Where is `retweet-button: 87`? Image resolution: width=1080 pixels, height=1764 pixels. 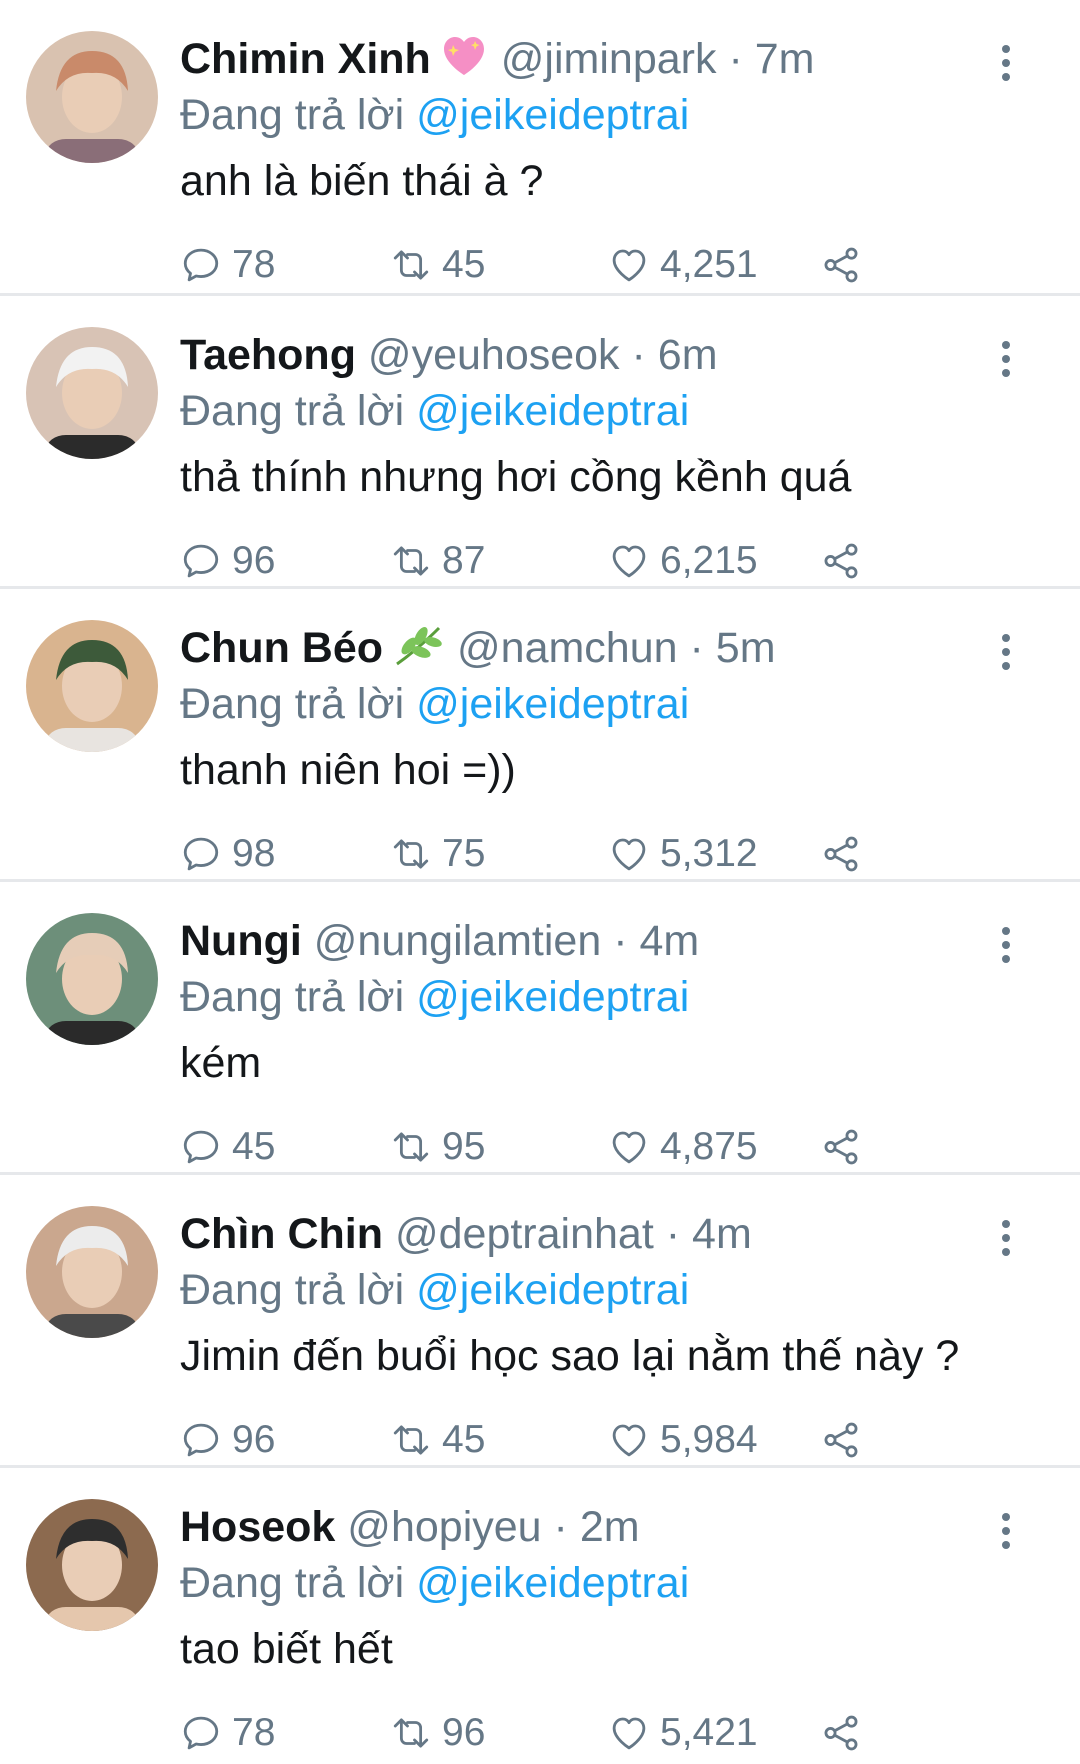 retweet-button: 87 is located at coordinates (437, 561).